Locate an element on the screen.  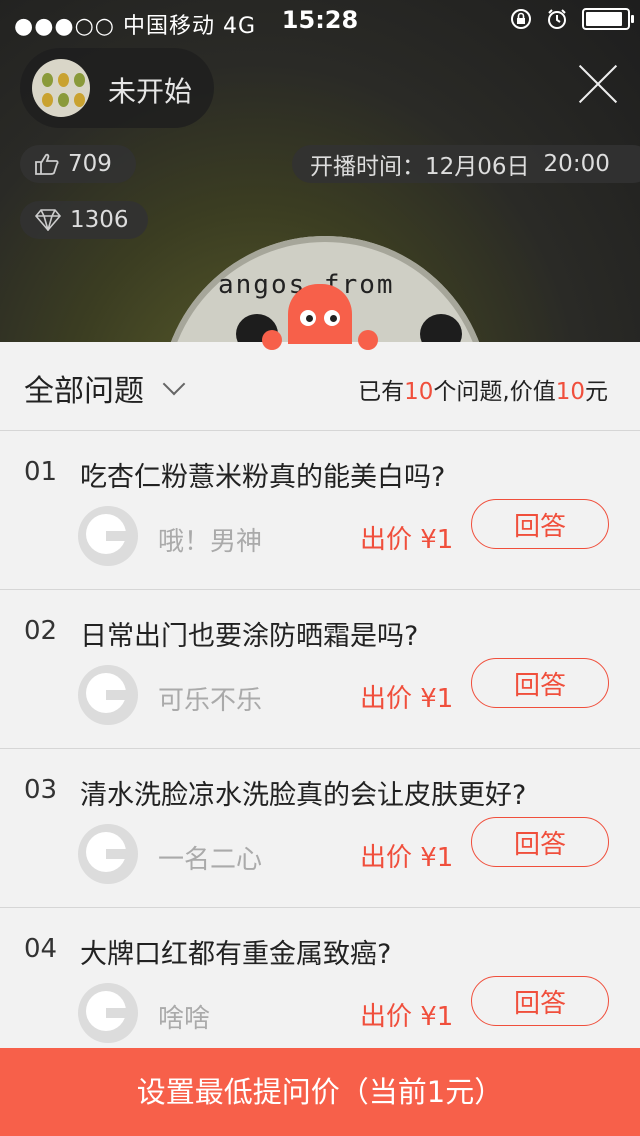
status-bar: ●●●○○ 中国移动 4G 15:28 is located at coordinates (320, 20).